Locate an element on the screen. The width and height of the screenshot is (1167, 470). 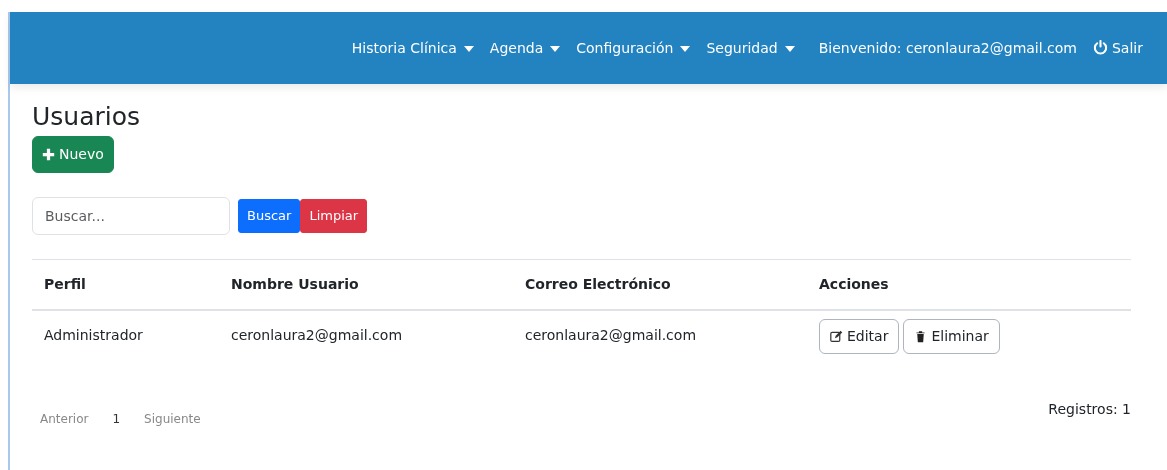
clear-button: Limpiar is located at coordinates (334, 216).